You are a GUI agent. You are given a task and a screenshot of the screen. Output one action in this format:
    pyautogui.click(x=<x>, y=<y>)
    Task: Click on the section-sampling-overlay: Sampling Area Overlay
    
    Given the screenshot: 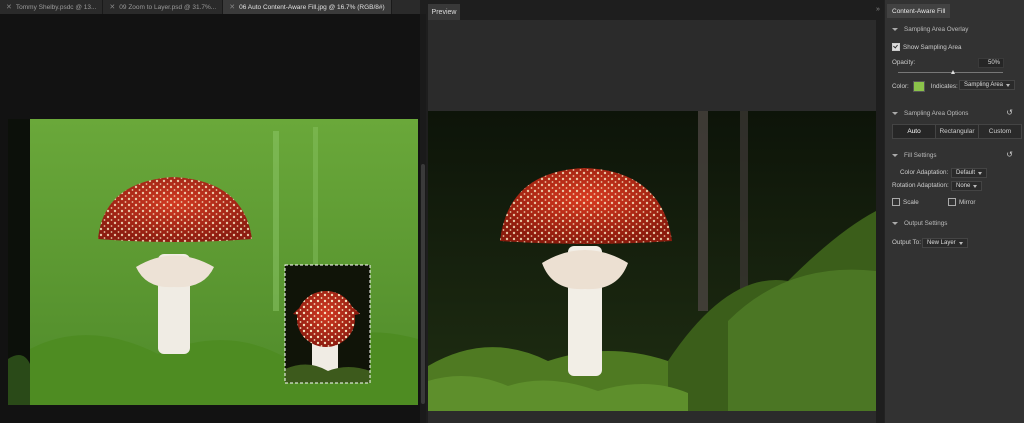 What is the action you would take?
    pyautogui.click(x=926, y=29)
    